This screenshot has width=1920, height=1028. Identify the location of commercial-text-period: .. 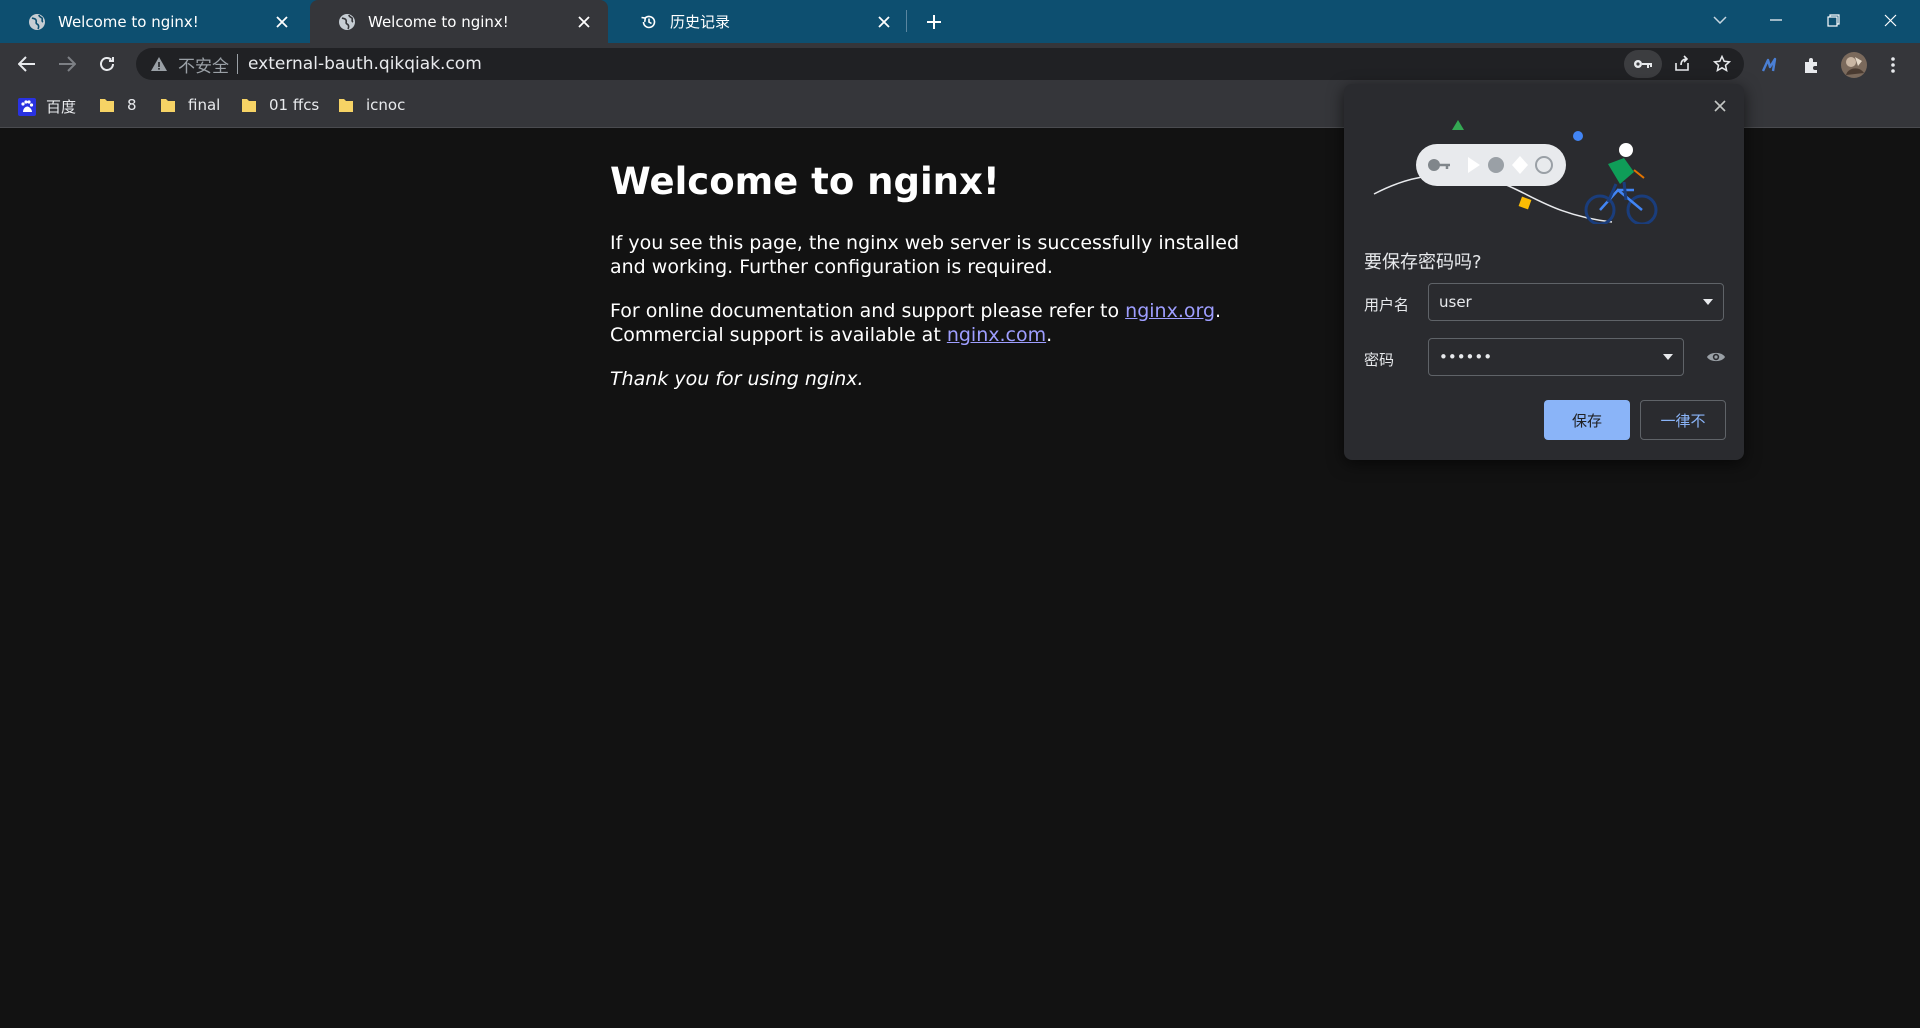
(1049, 335).